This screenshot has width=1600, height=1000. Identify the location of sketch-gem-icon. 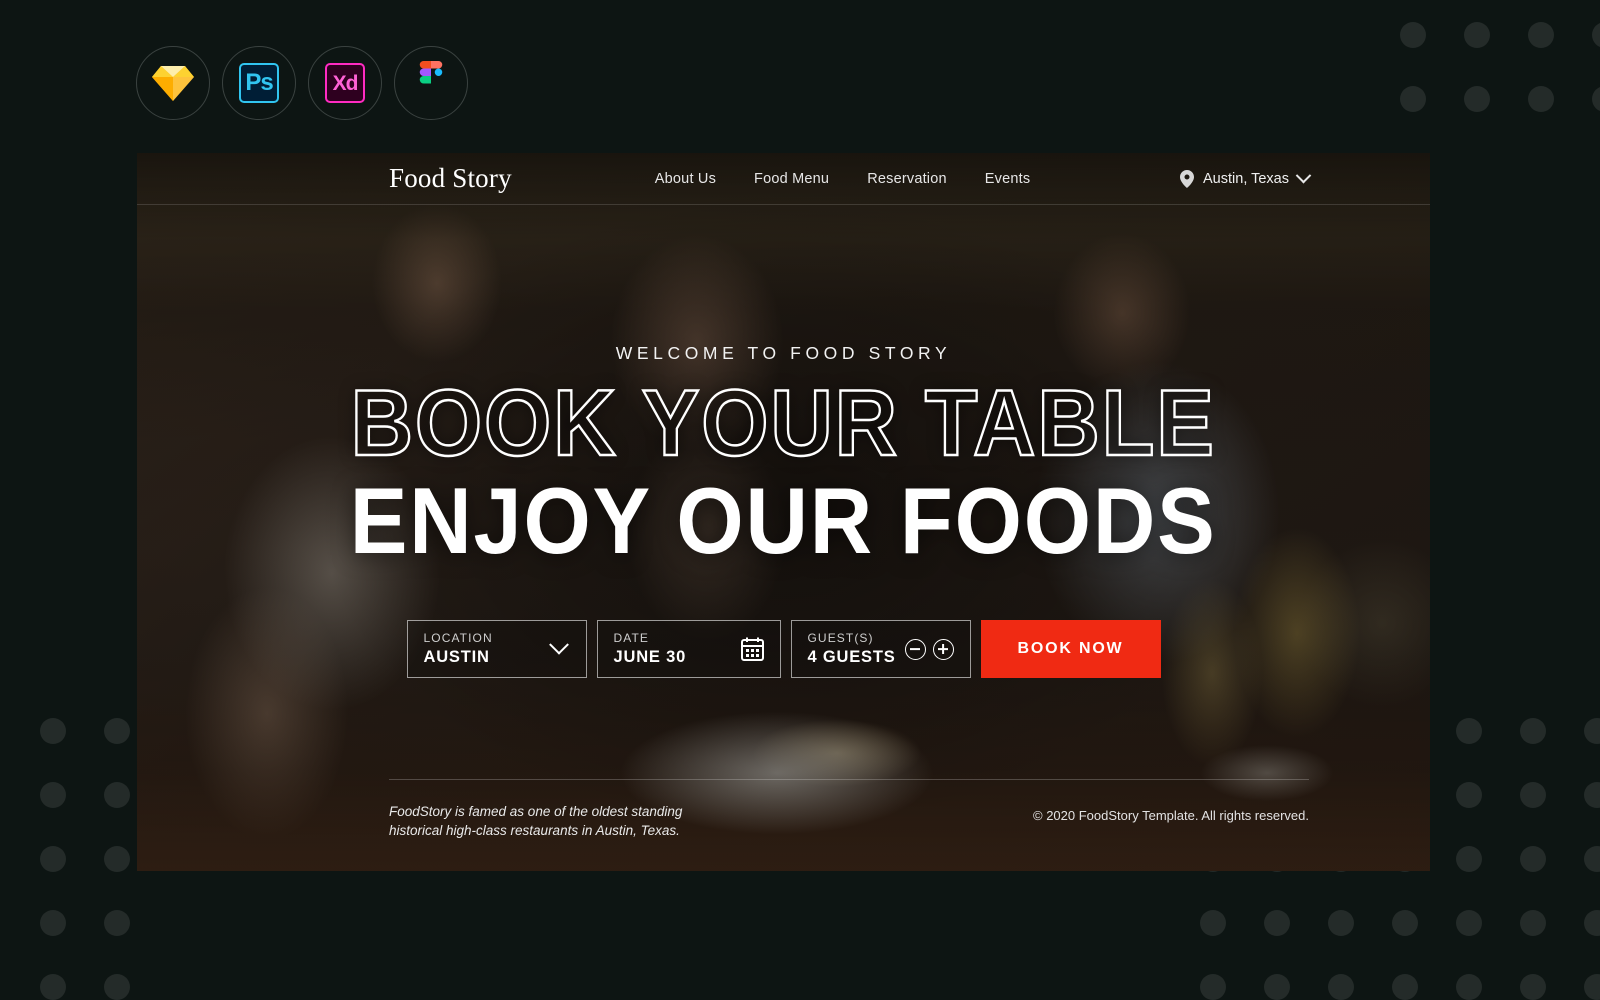
(173, 83).